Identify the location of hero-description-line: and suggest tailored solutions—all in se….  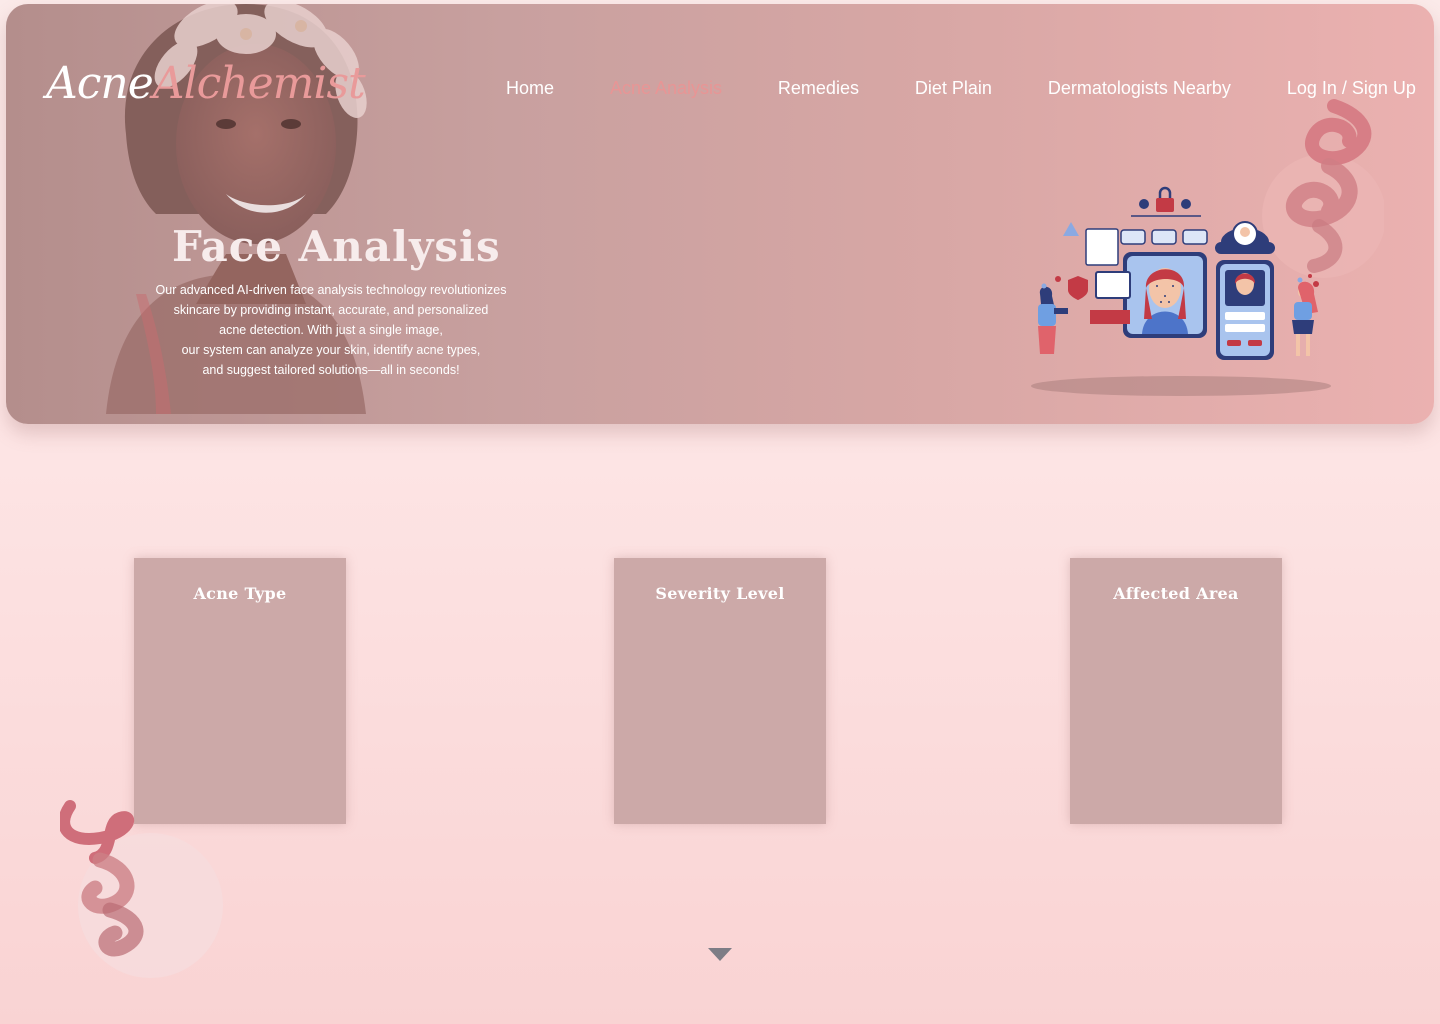
(331, 370).